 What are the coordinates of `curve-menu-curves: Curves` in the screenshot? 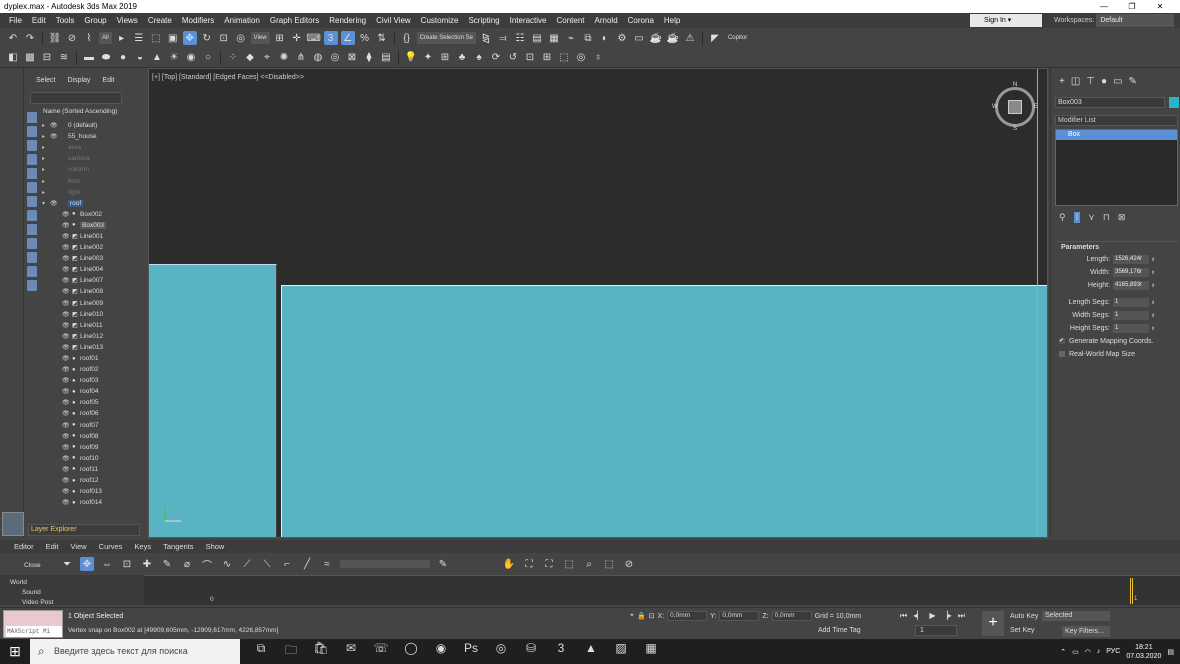 It's located at (111, 546).